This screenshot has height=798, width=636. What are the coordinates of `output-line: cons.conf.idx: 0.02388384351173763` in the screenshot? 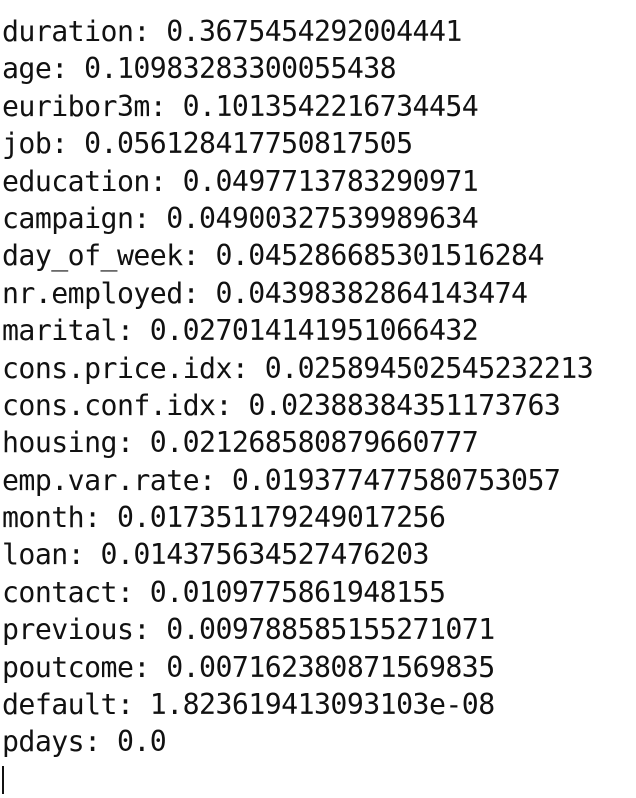 It's located at (318, 405).